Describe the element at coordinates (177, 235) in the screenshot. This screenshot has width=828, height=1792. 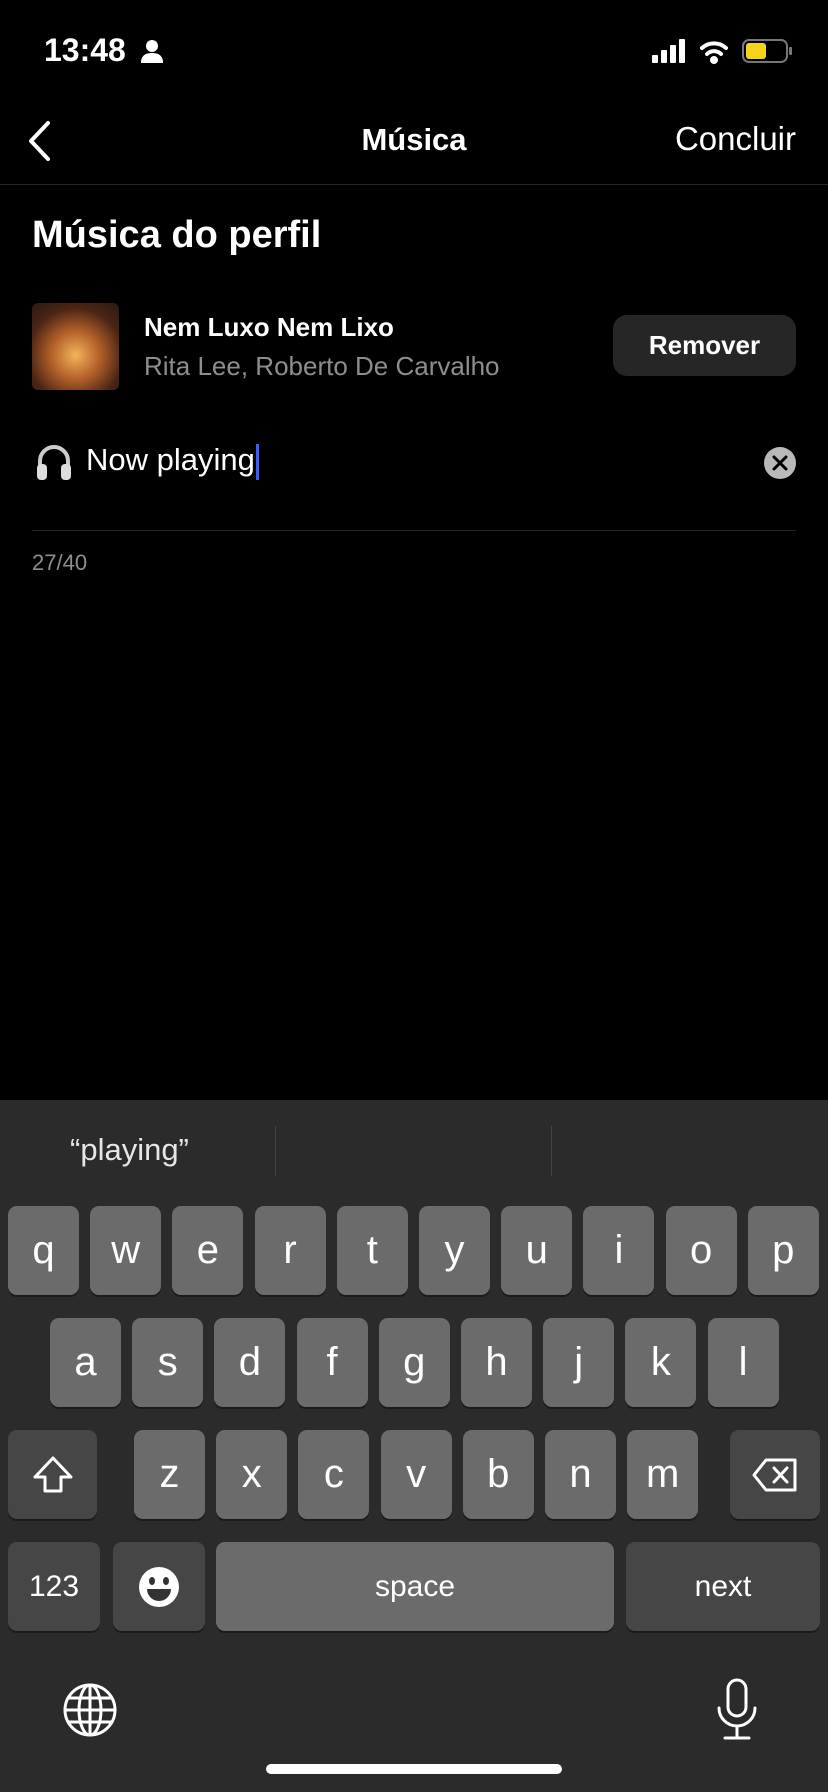
I see `section-heading: Música do perfil` at that location.